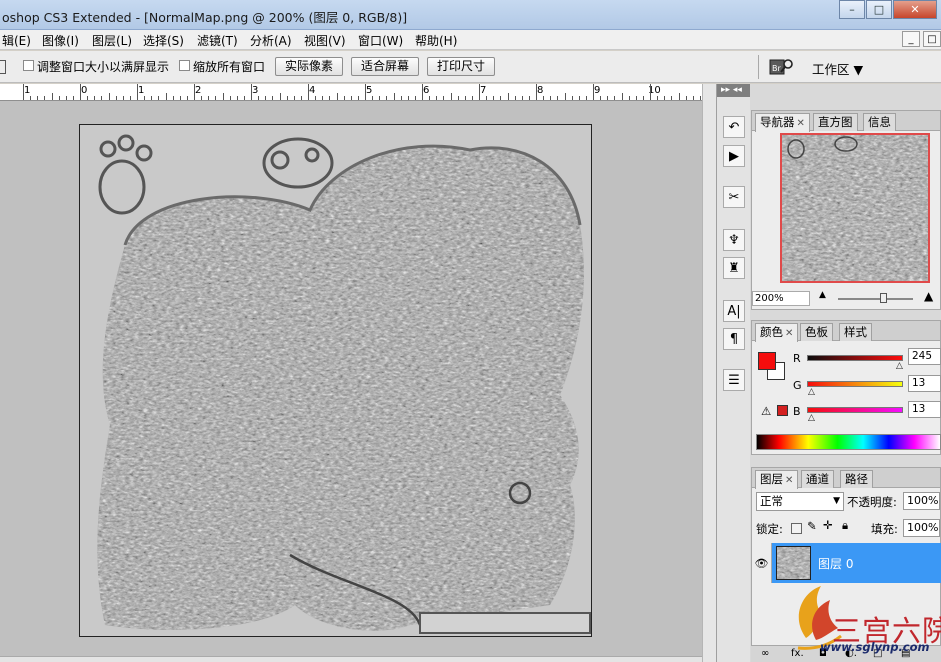 The image size is (941, 662). I want to click on menu-window: 窗口(W), so click(380, 40).